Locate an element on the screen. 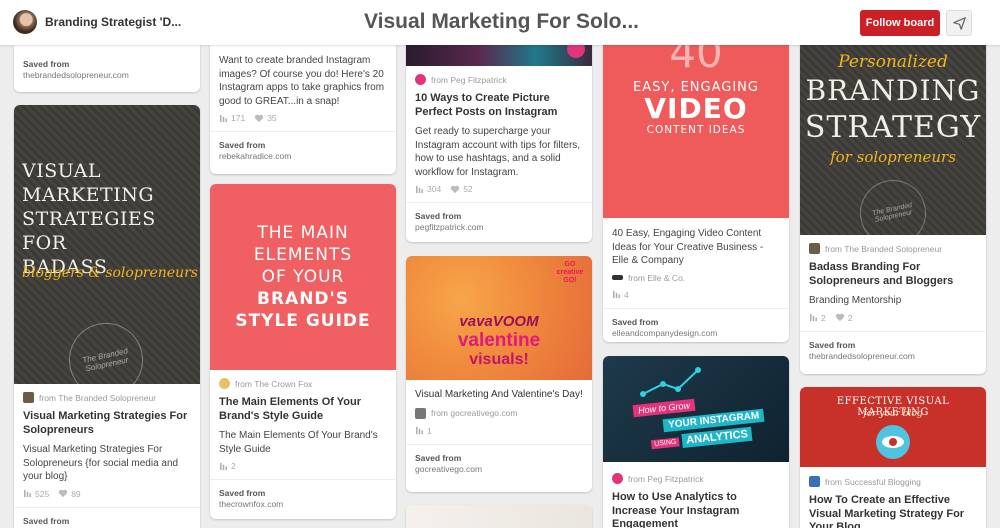  image-text: vavaVOOM is located at coordinates (499, 321).